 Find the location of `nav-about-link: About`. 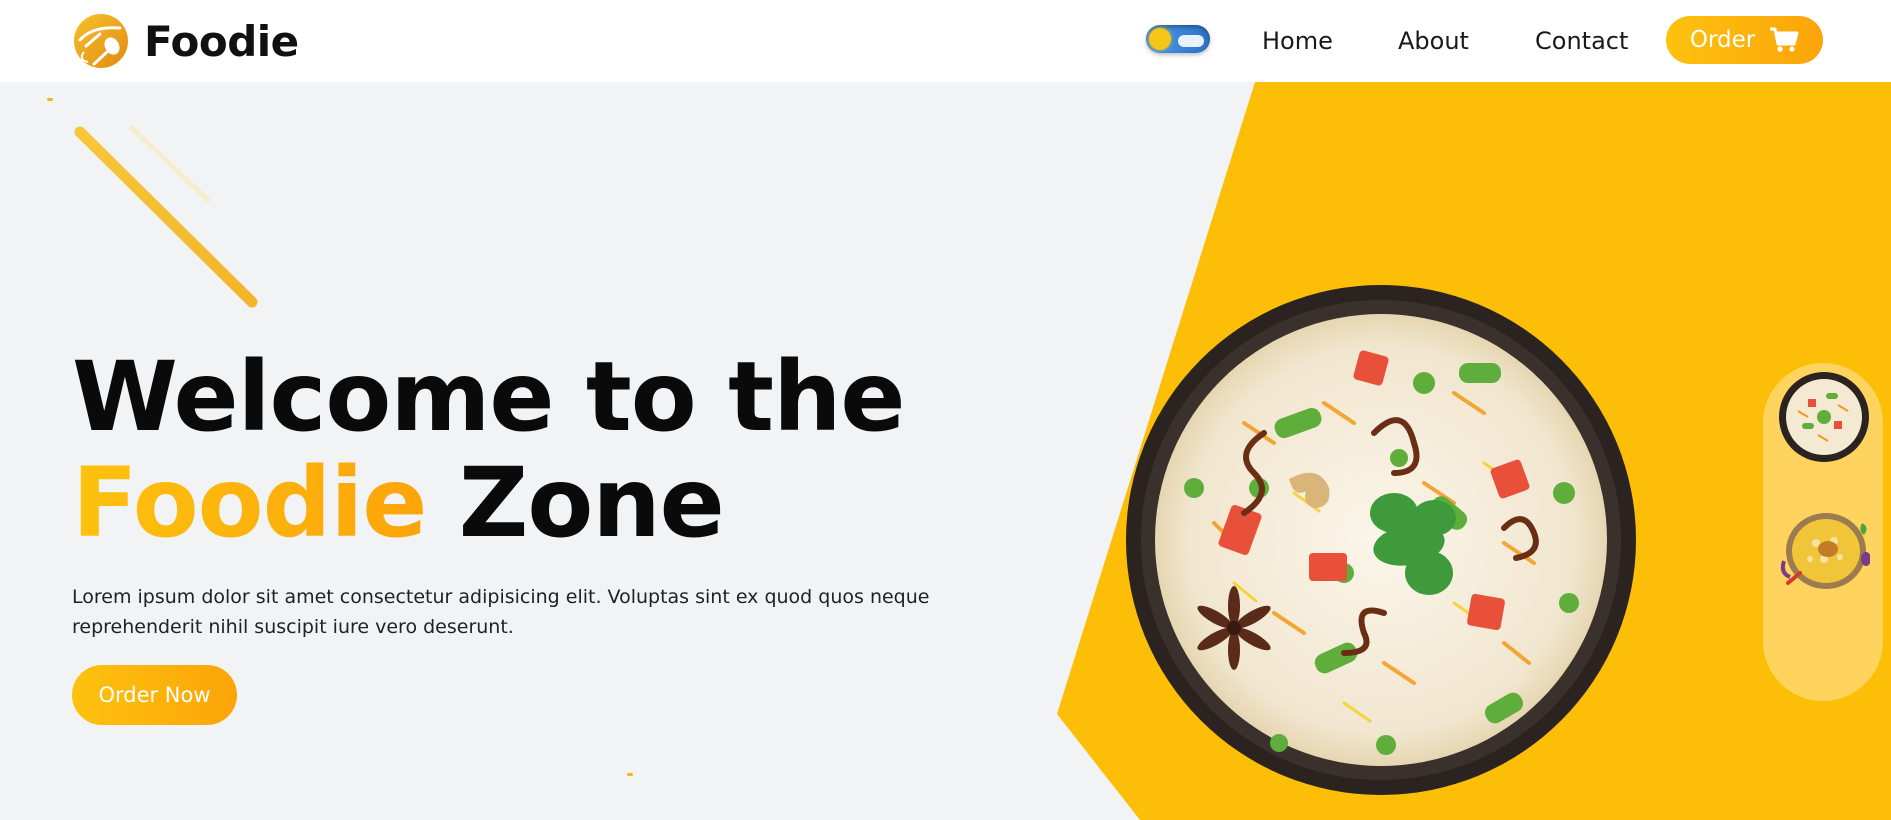

nav-about-link: About is located at coordinates (1433, 41).